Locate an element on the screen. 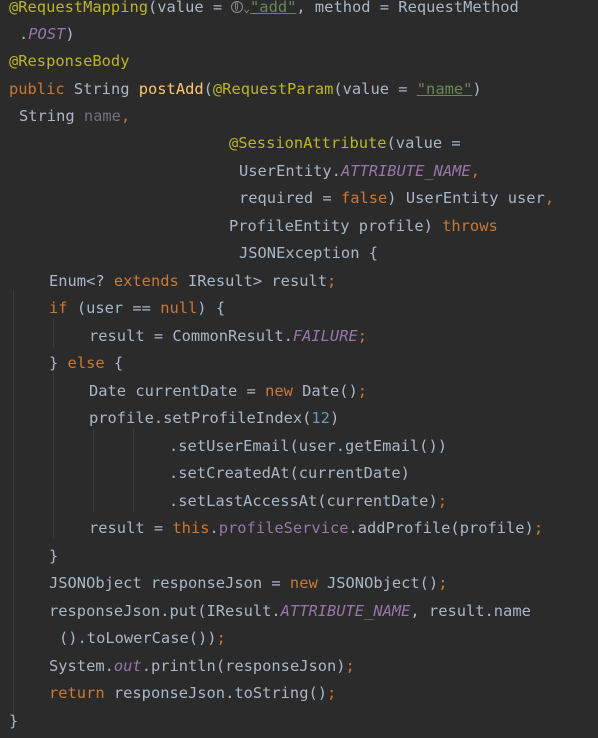 Image resolution: width=598 pixels, height=738 pixels. code-line-18: .setCreatedAt(currentDate) is located at coordinates (289, 473).